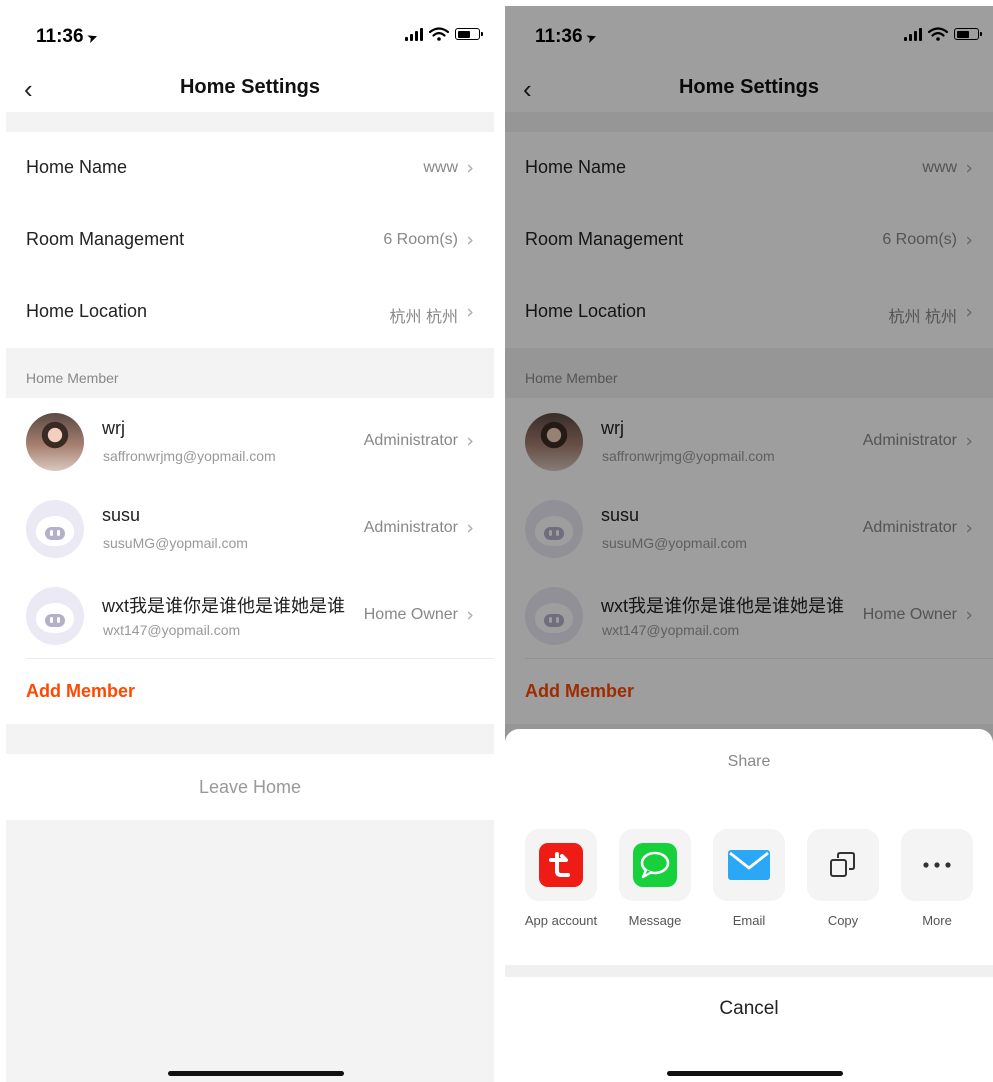  I want to click on more-icon, so click(937, 865).